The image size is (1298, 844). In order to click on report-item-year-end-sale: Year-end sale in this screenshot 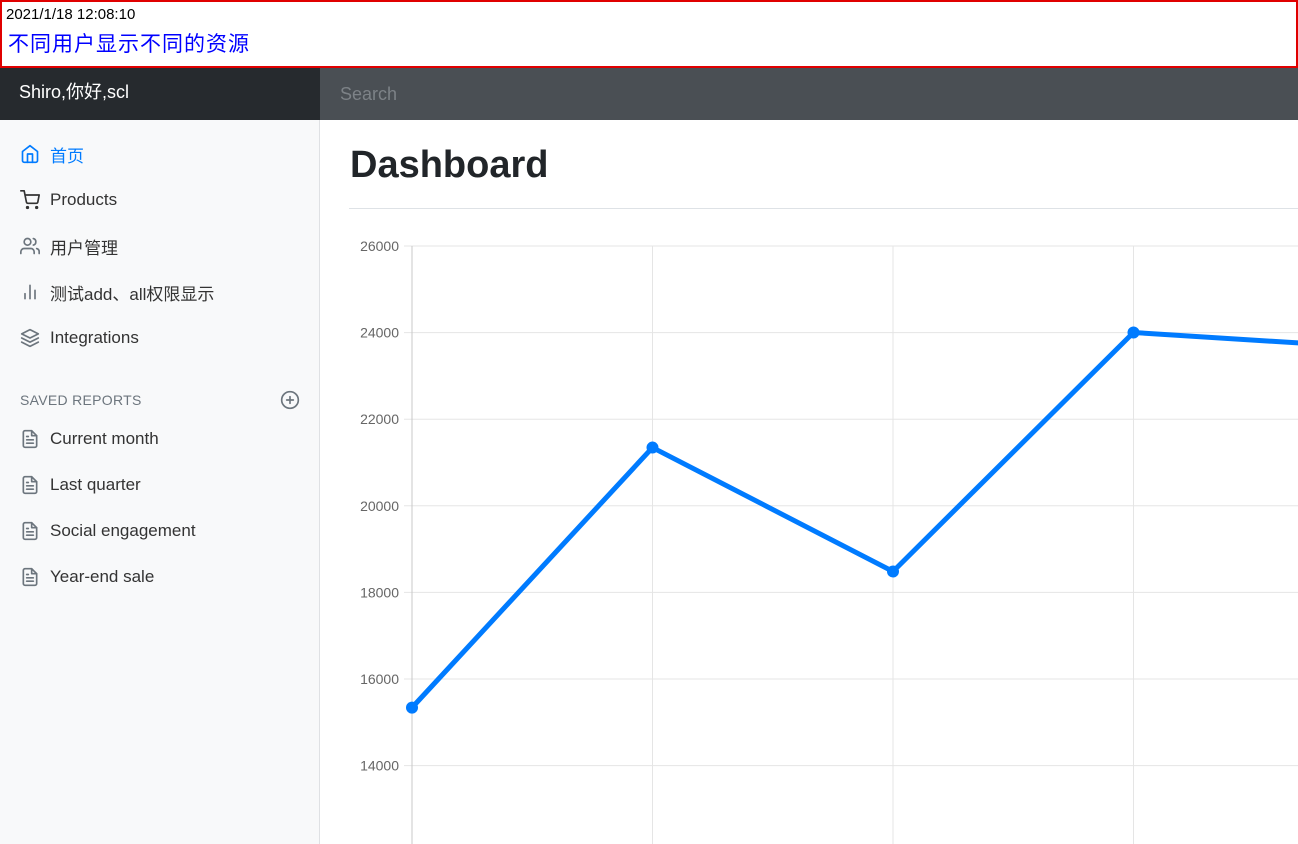, I will do `click(159, 577)`.